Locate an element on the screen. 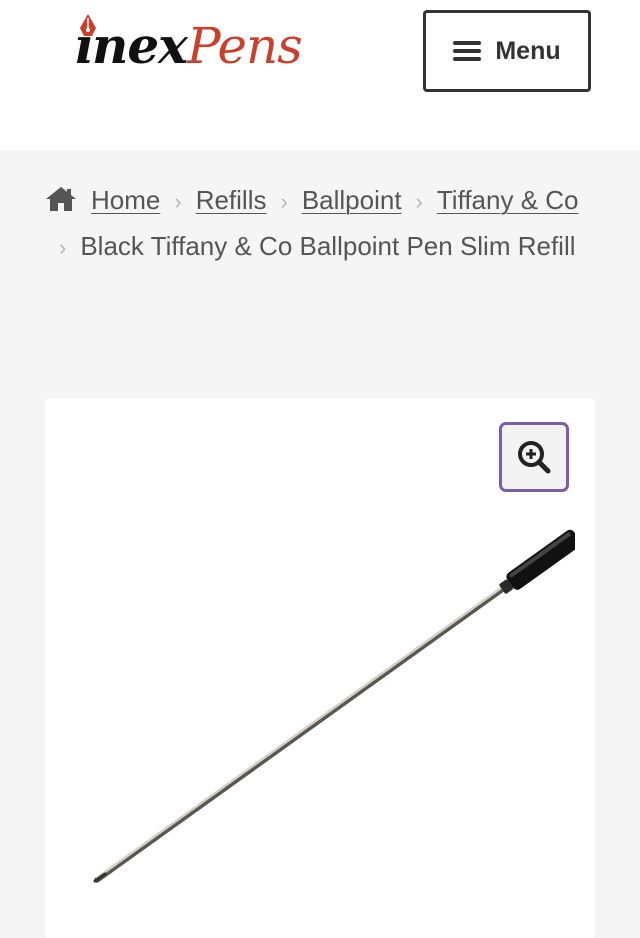  zoom-button is located at coordinates (534, 457).